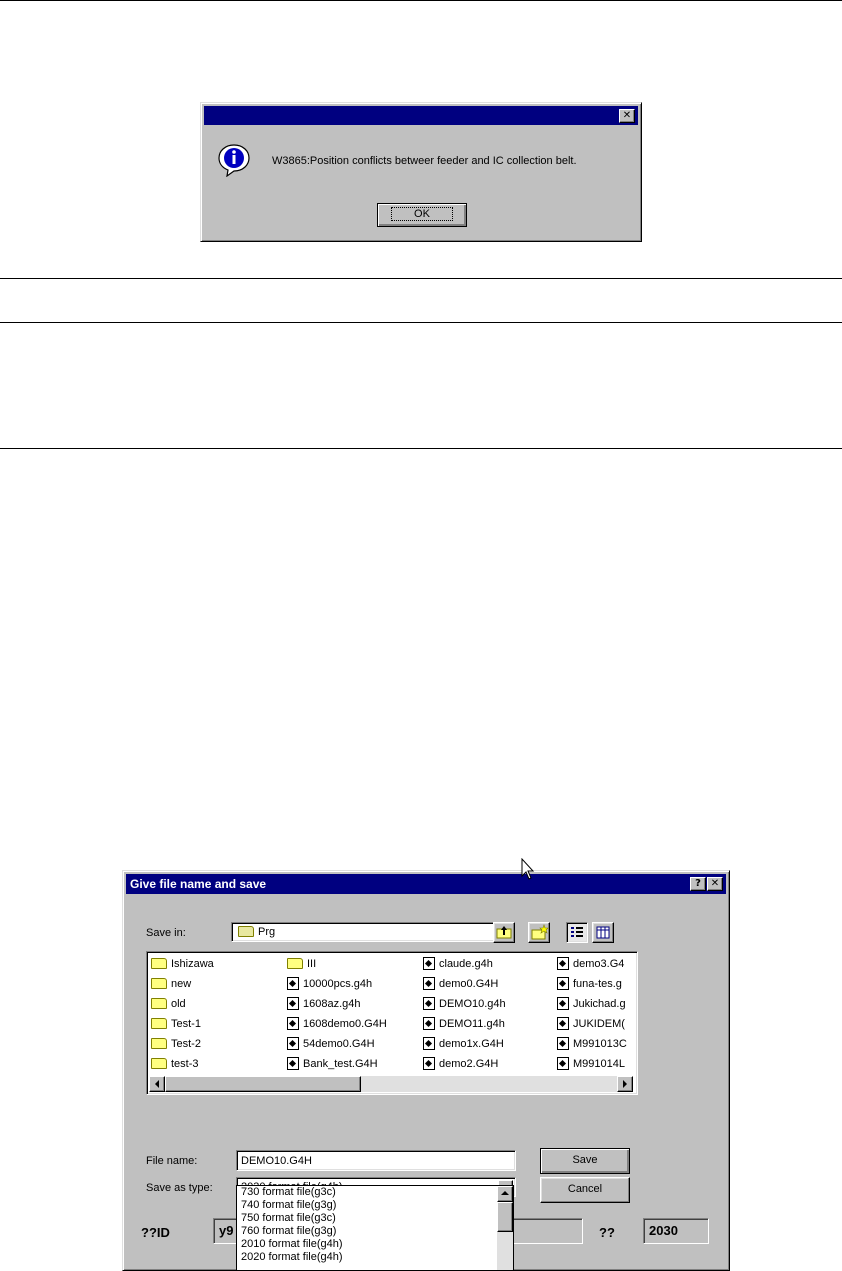 Image resolution: width=842 pixels, height=1271 pixels. I want to click on list-item: III, so click(301, 964).